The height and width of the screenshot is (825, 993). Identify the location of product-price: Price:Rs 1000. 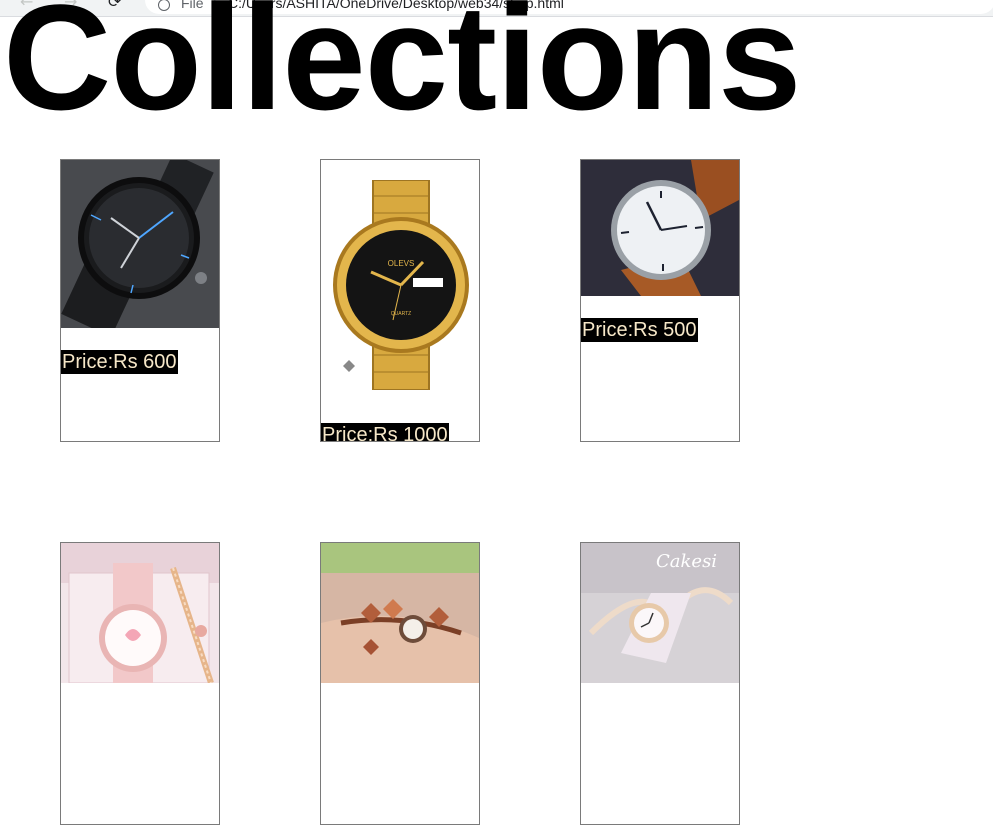
(385, 432).